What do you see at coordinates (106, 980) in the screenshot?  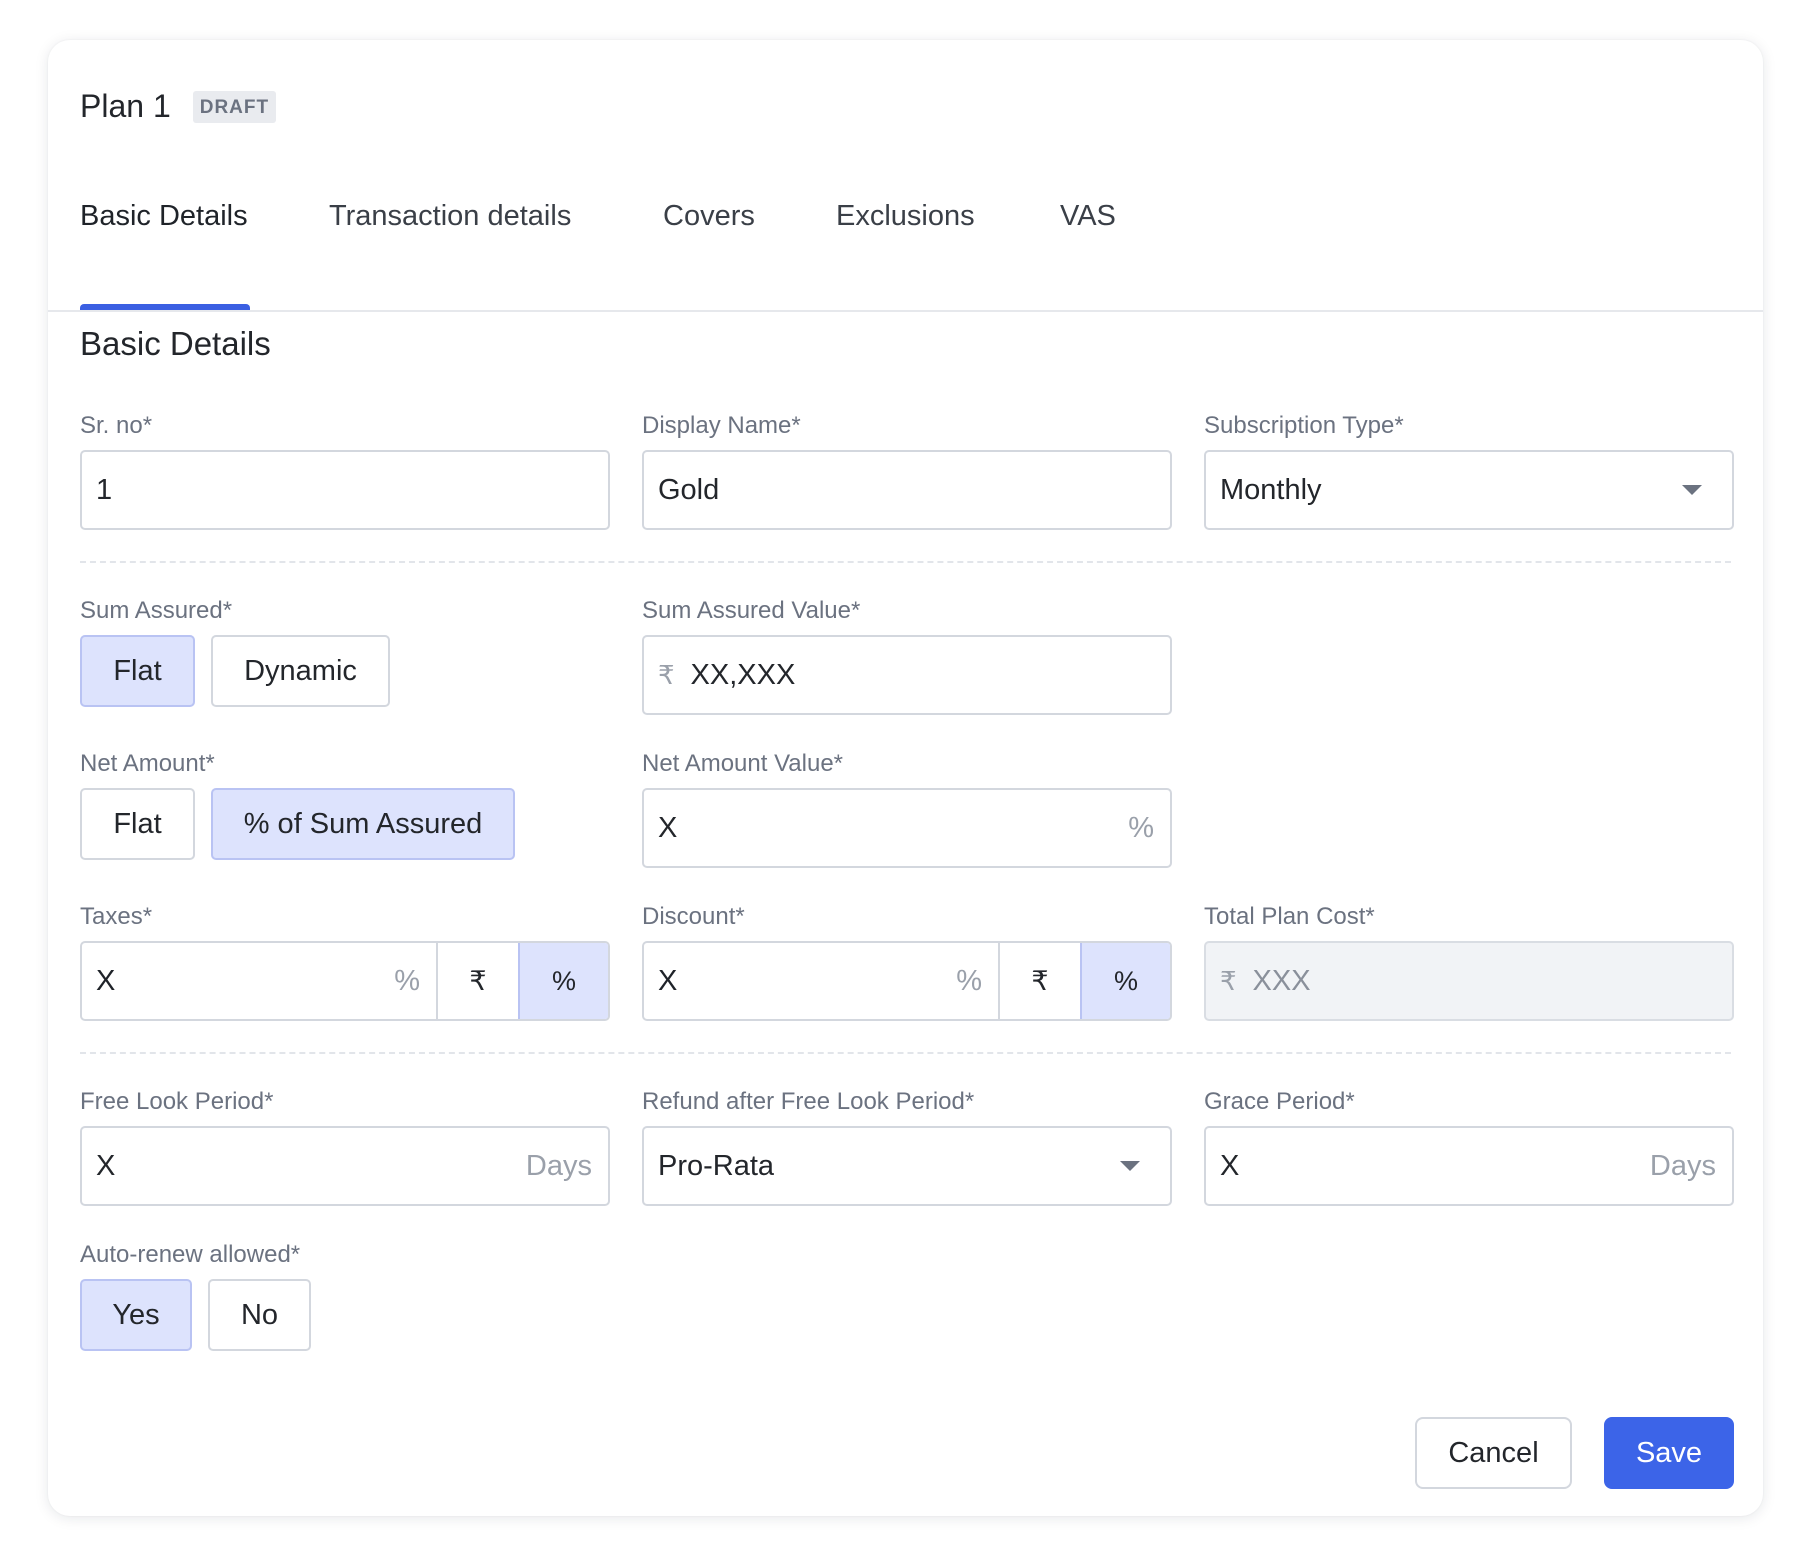 I see `taxes-value: X` at bounding box center [106, 980].